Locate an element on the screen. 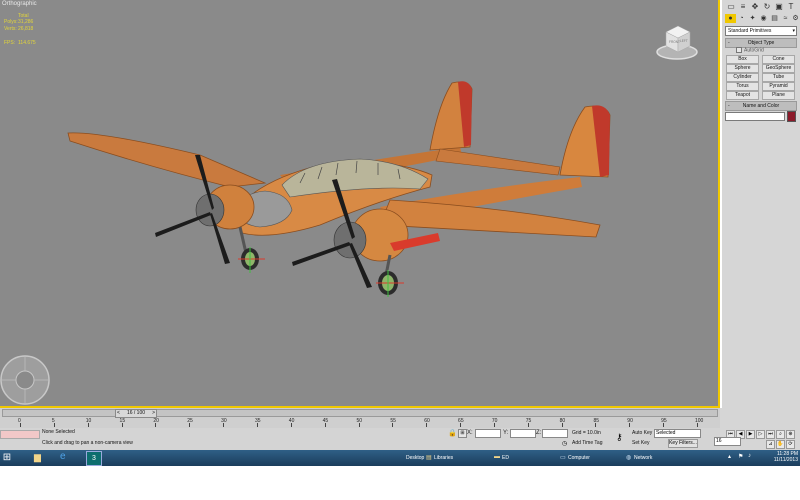  shapes-tab-icon: ◔ is located at coordinates (741, 18).